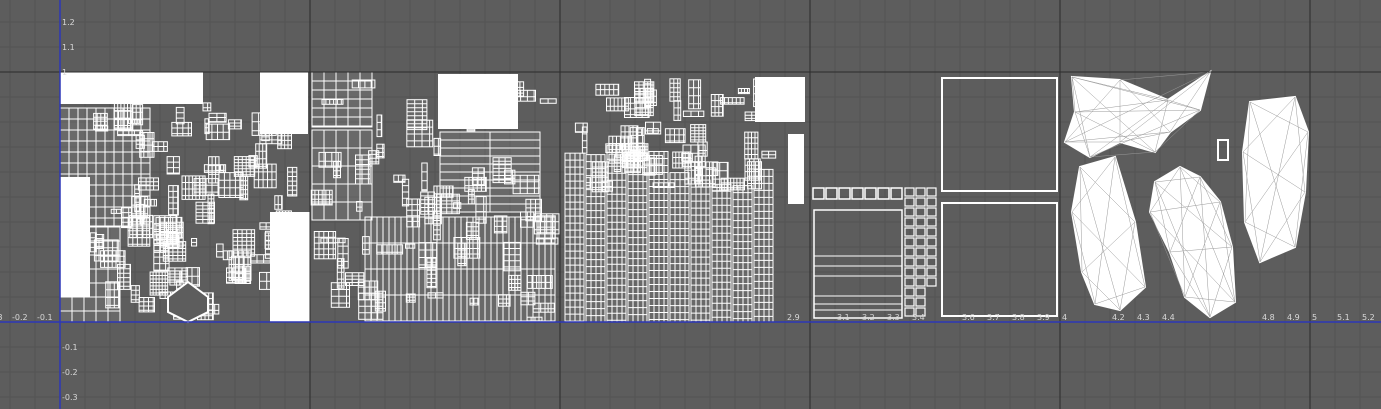  Describe the element at coordinates (1223, 150) in the screenshot. I see `uv-shell-small` at that location.